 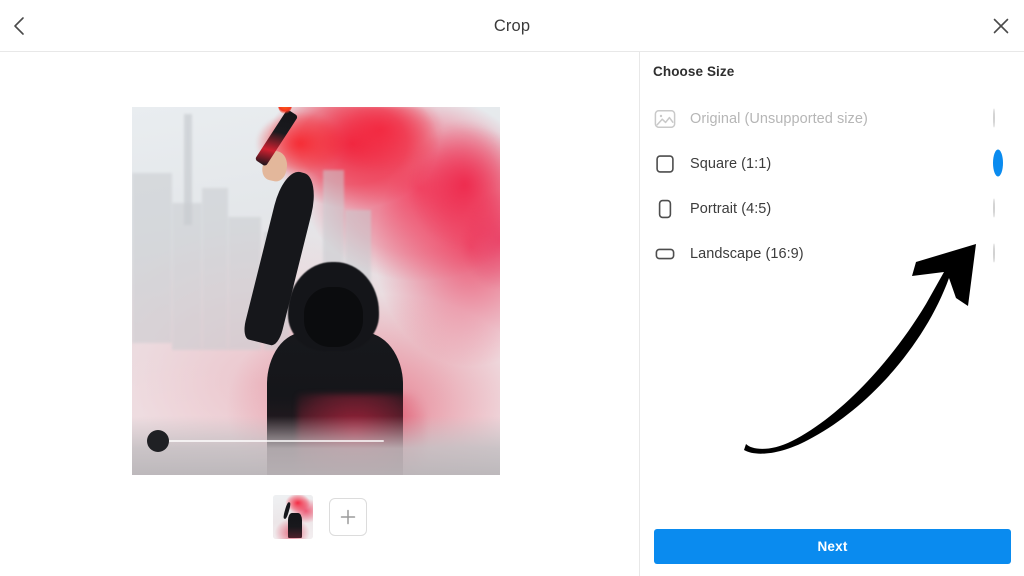 I want to click on size-option-original: Original (Unsupported size), so click(x=832, y=118).